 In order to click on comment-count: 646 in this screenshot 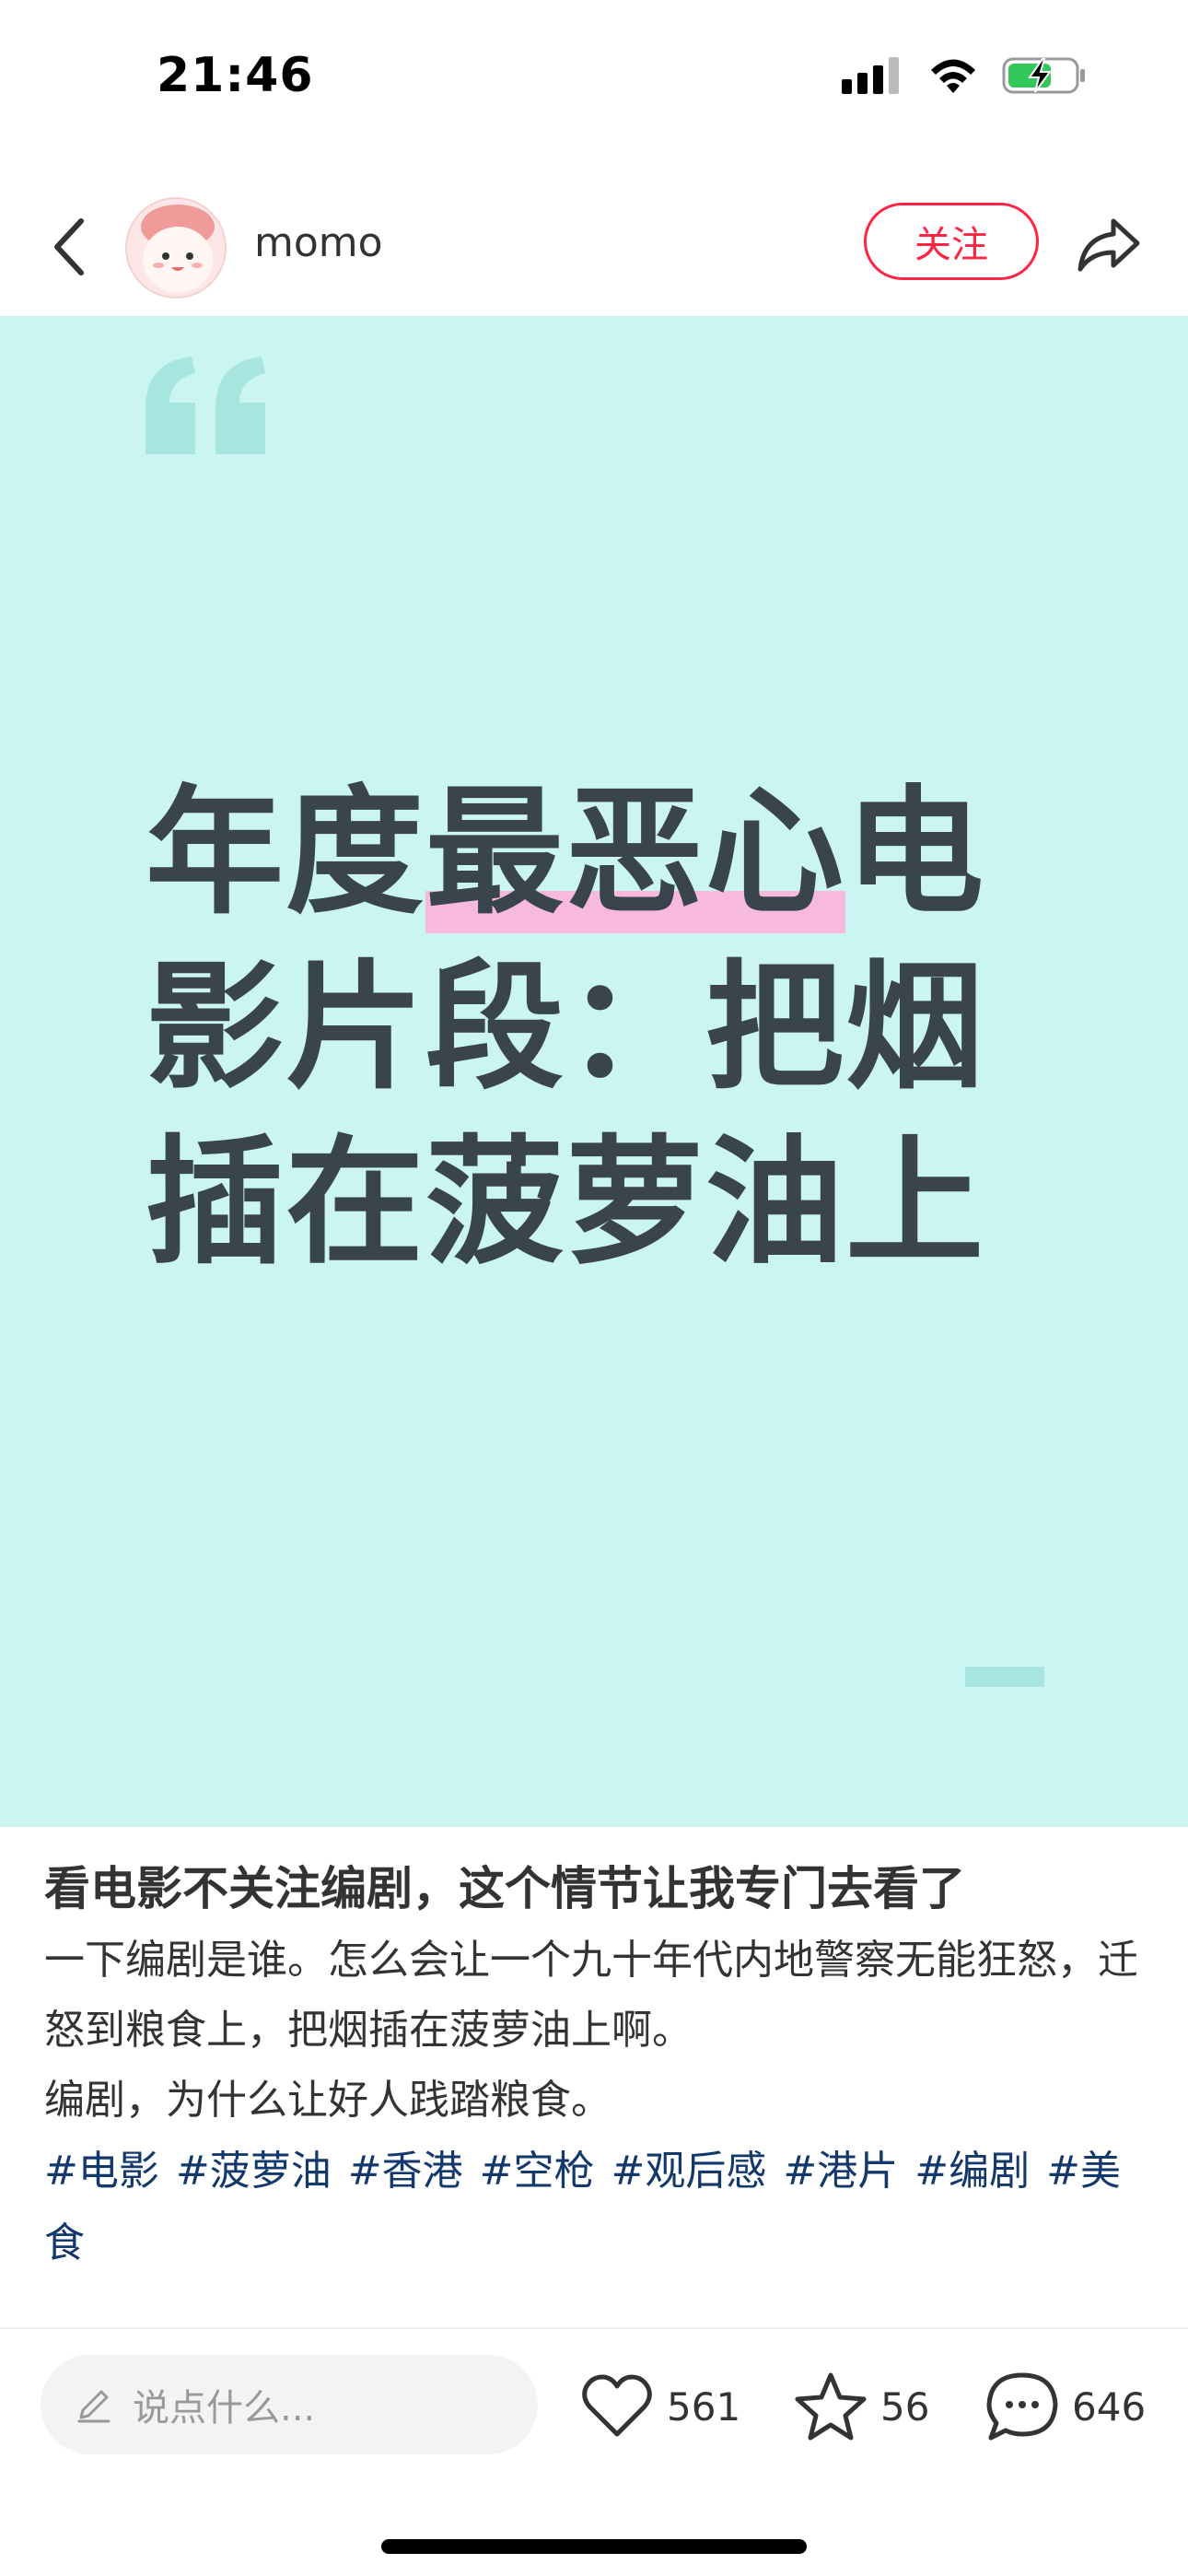, I will do `click(1109, 2406)`.